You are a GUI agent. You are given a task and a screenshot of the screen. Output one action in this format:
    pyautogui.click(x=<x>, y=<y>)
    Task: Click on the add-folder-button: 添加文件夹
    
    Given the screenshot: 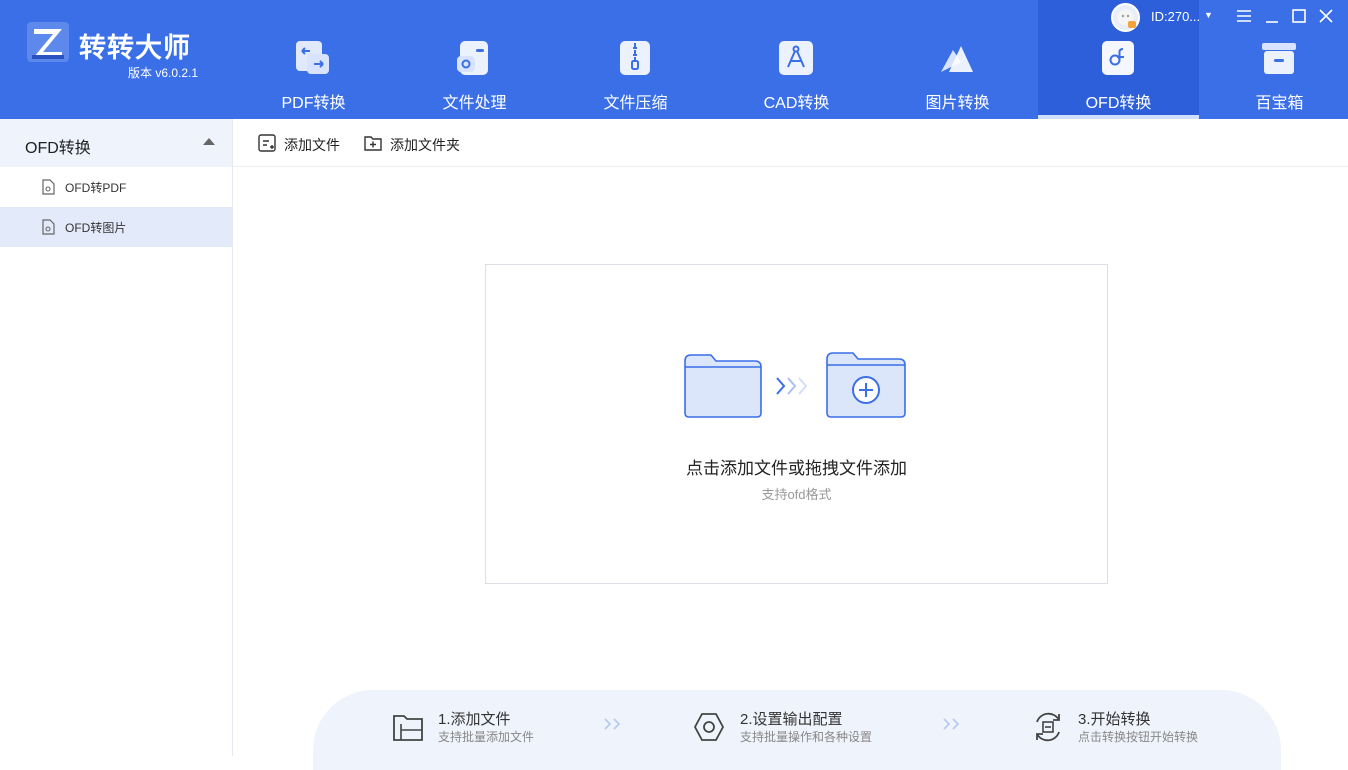 What is the action you would take?
    pyautogui.click(x=415, y=143)
    